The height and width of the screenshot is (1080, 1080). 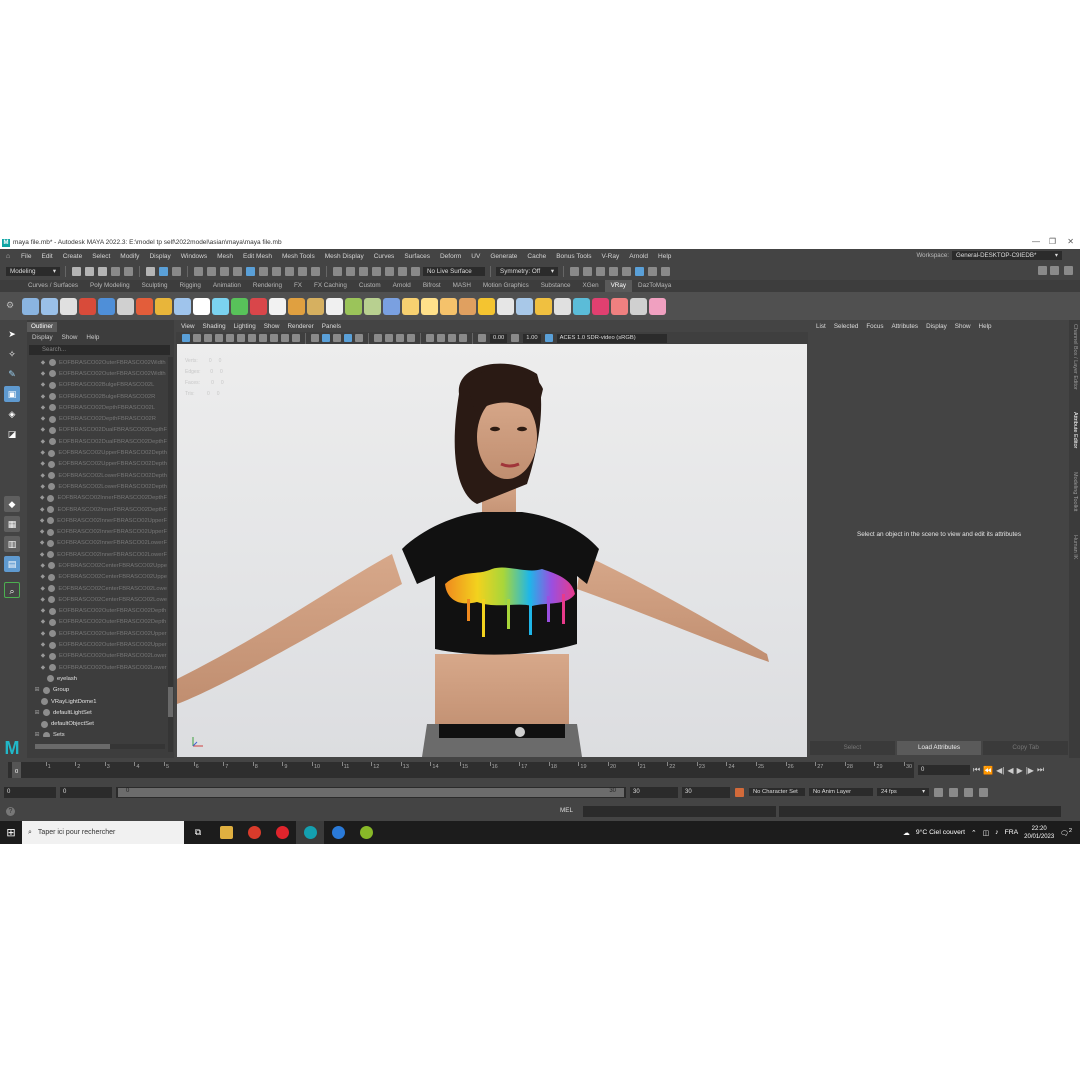 I want to click on playback-end-field: 30, so click(x=654, y=792).